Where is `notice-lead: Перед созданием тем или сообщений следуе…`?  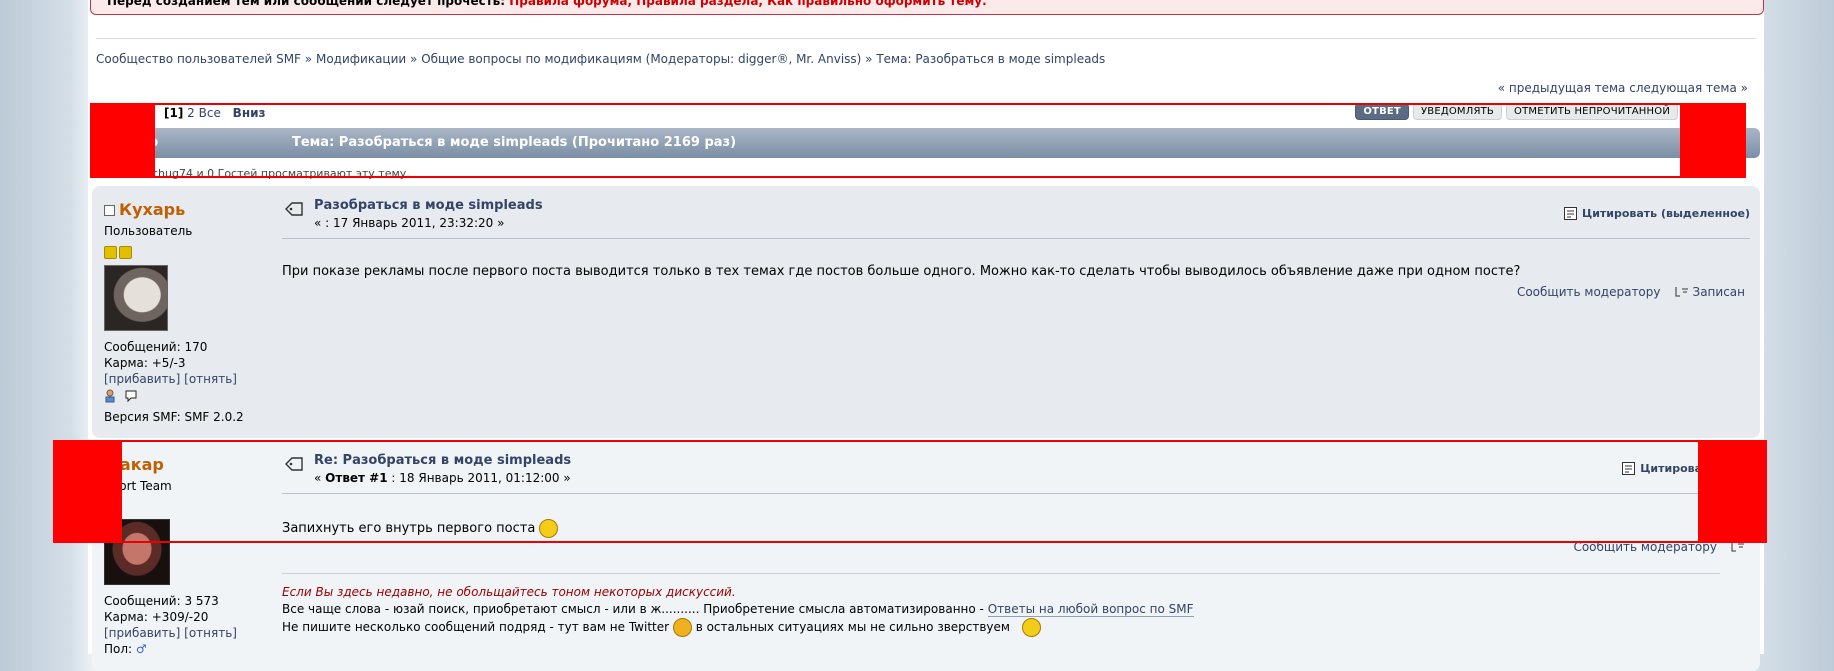 notice-lead: Перед созданием тем или сообщений следуе… is located at coordinates (306, 4).